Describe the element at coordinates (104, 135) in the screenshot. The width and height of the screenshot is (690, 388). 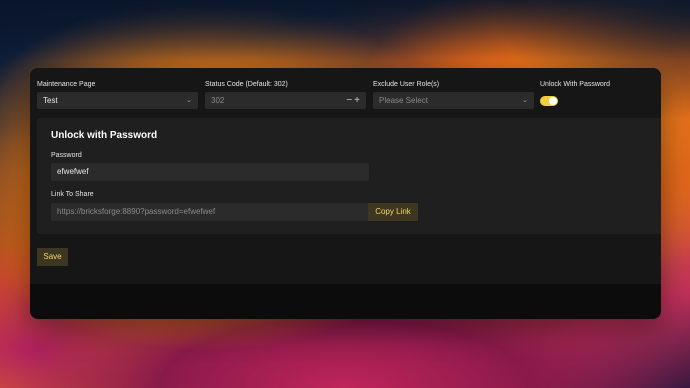
I see `unlock-section-title: Unlock with Password` at that location.